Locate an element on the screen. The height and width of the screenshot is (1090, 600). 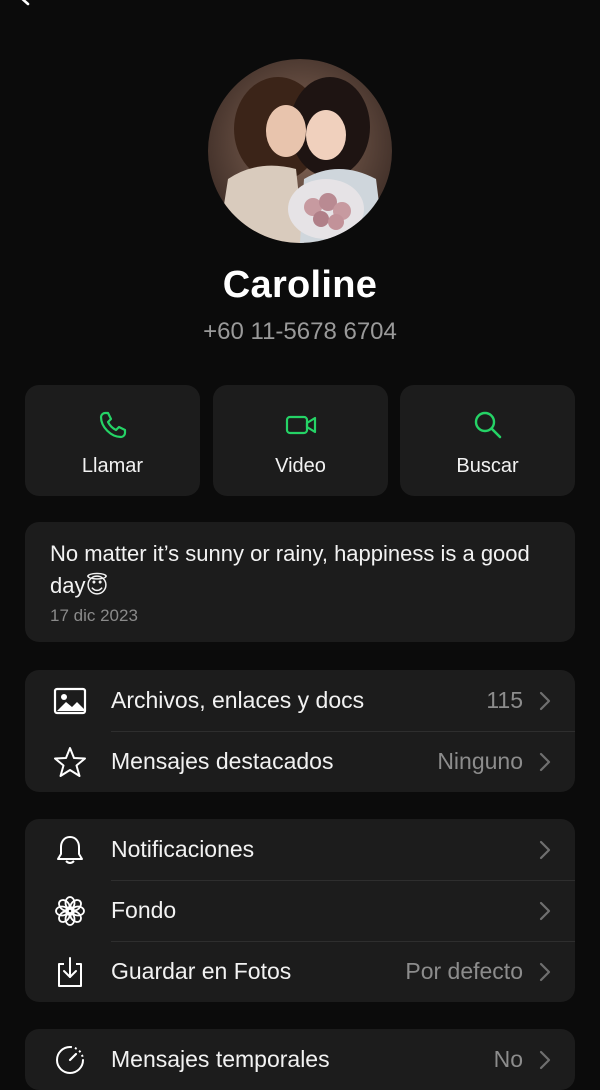
bell-icon is located at coordinates (70, 850).